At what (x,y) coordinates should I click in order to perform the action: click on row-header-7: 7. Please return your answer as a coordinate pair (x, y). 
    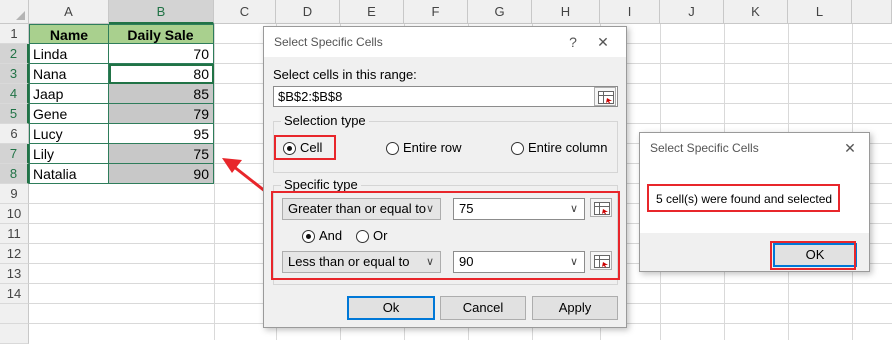
    Looking at the image, I should click on (14, 154).